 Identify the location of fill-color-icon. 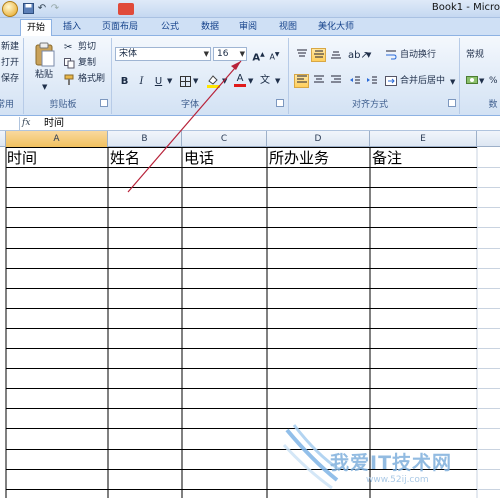
(213, 81).